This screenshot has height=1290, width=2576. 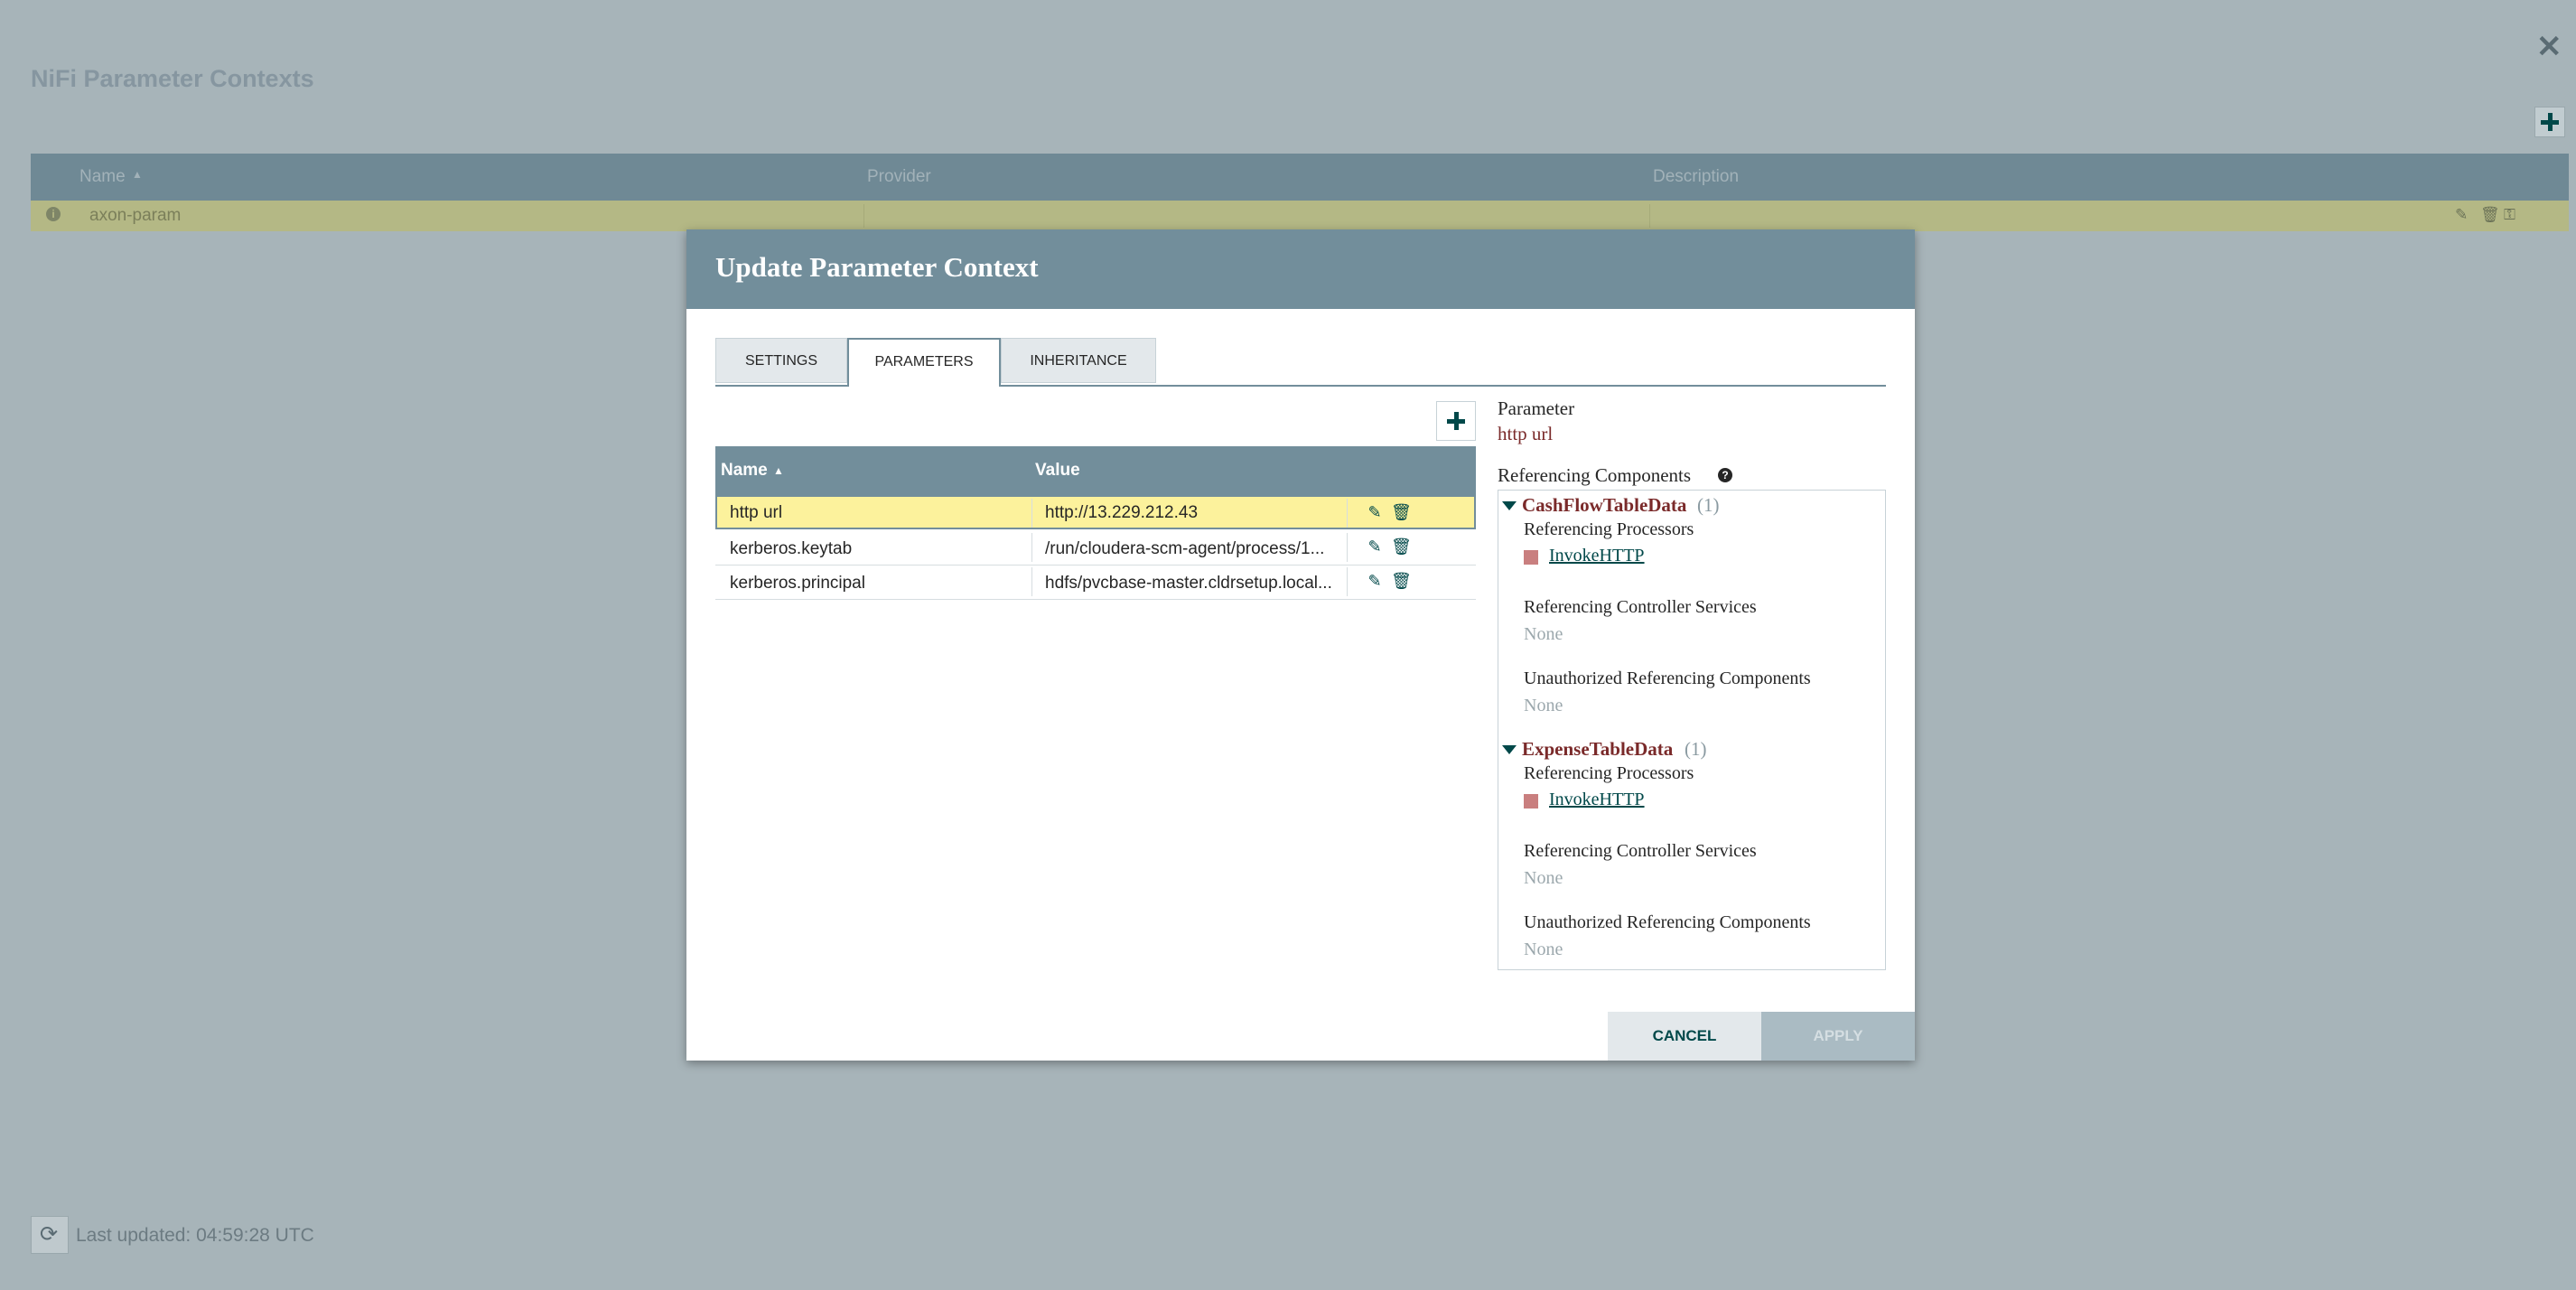 I want to click on cancel-button: CANCEL, so click(x=1684, y=1036).